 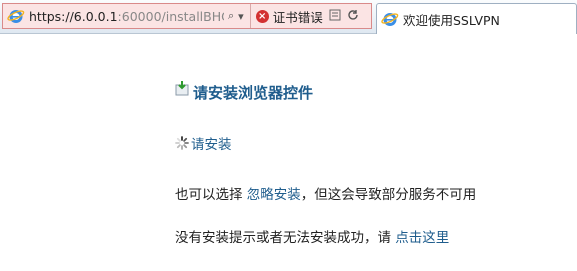 What do you see at coordinates (262, 16) in the screenshot?
I see `cert-error-icon: ×` at bounding box center [262, 16].